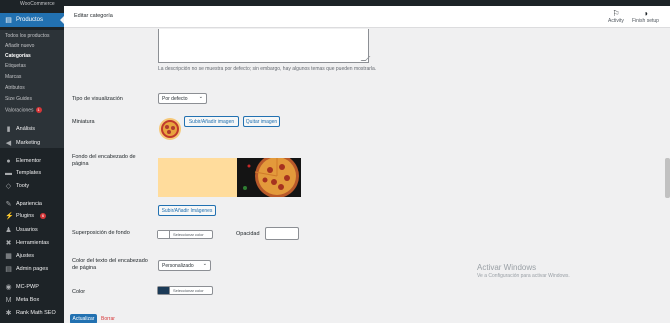 The width and height of the screenshot is (670, 323). I want to click on display-type-label: Tipo de visualización, so click(97, 99).